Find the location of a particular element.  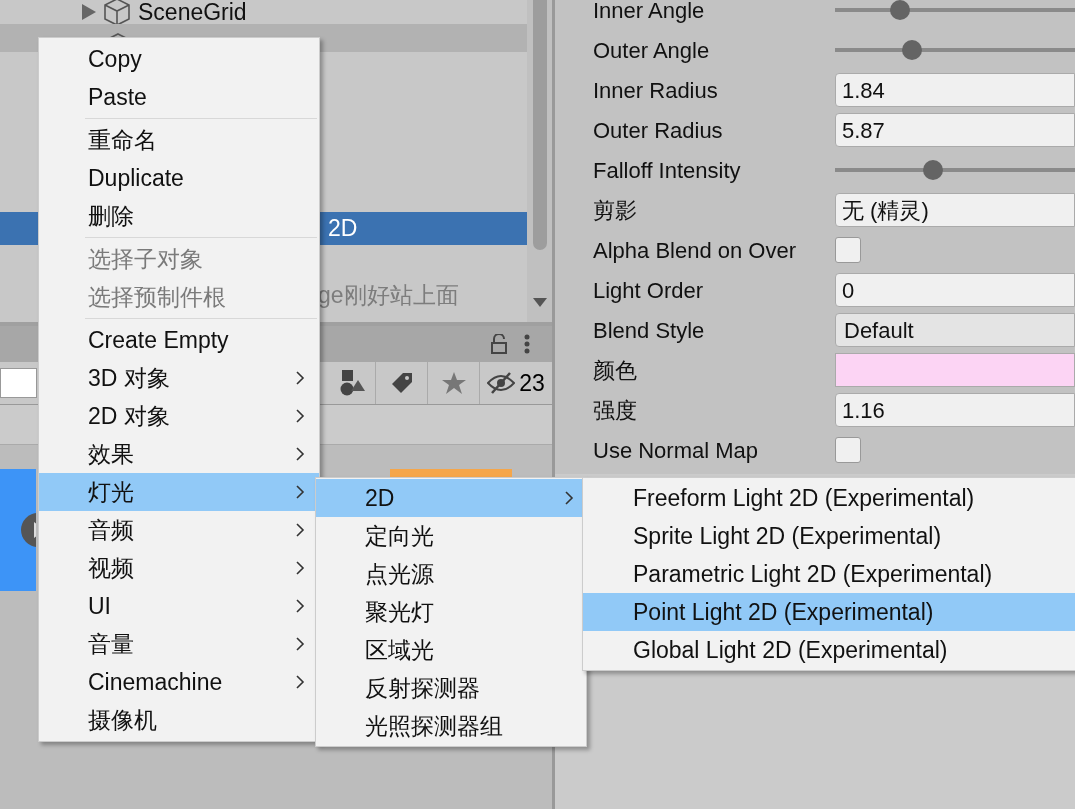

menu-item: 摄像机 is located at coordinates (179, 720).